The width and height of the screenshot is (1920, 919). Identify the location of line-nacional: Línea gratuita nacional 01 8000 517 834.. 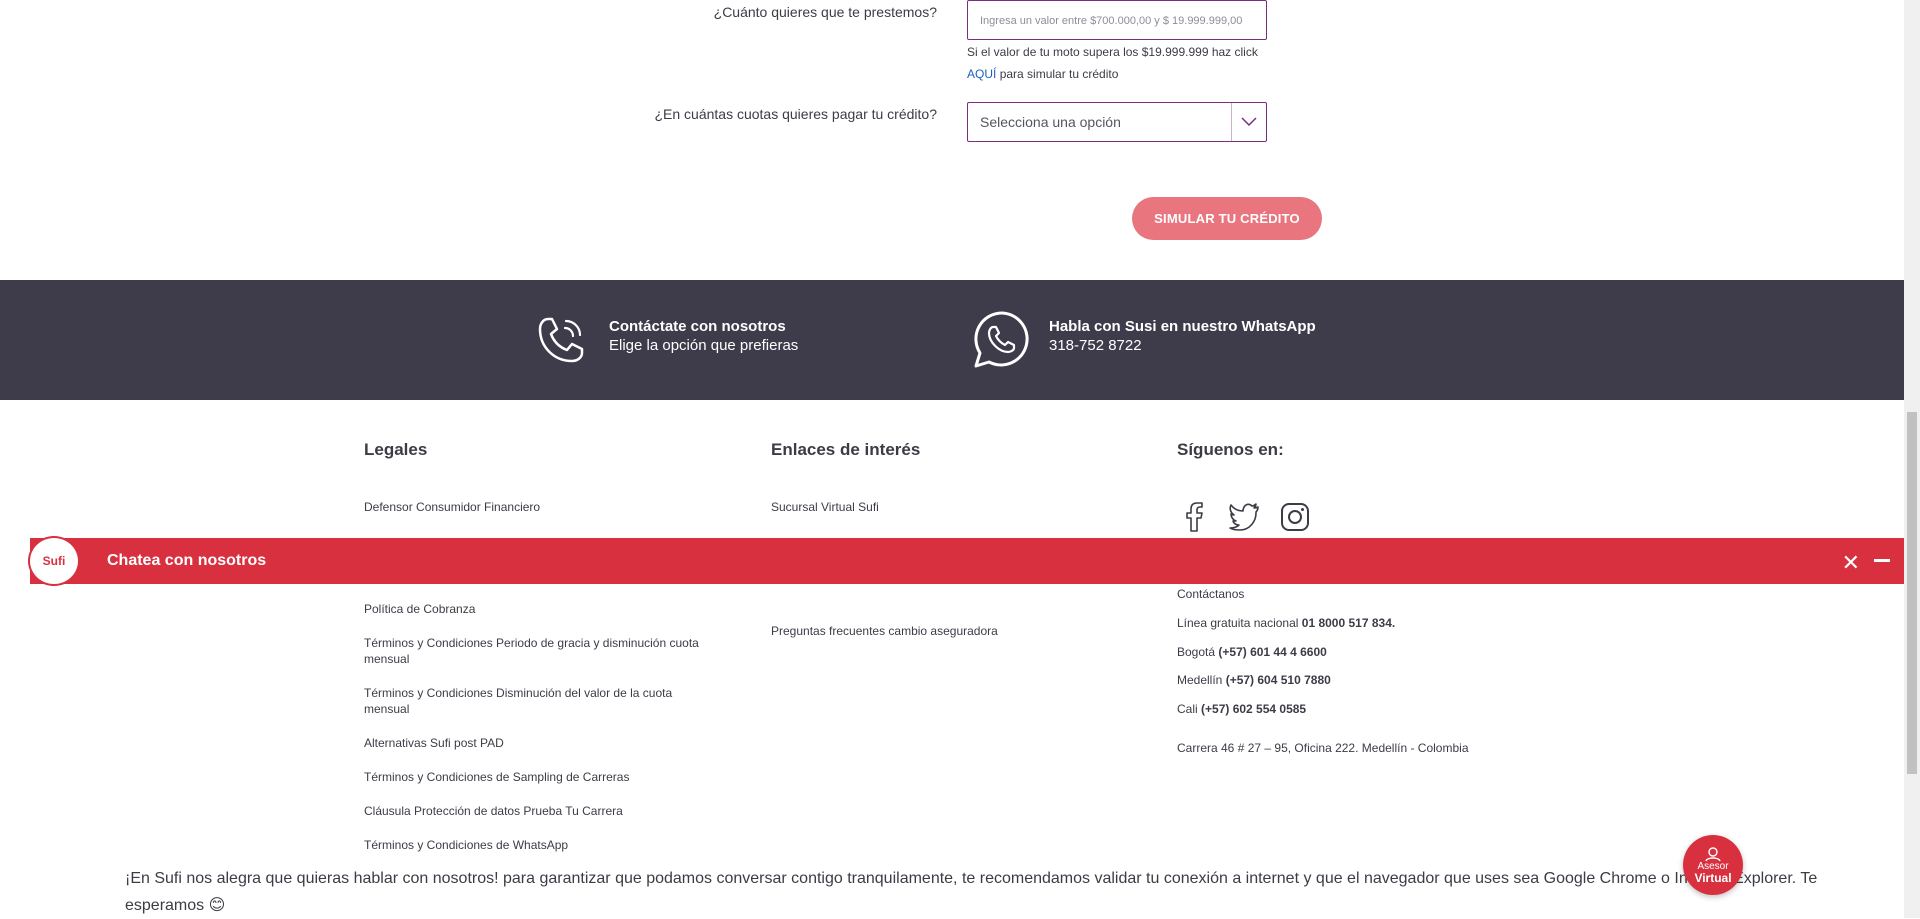
(1286, 623).